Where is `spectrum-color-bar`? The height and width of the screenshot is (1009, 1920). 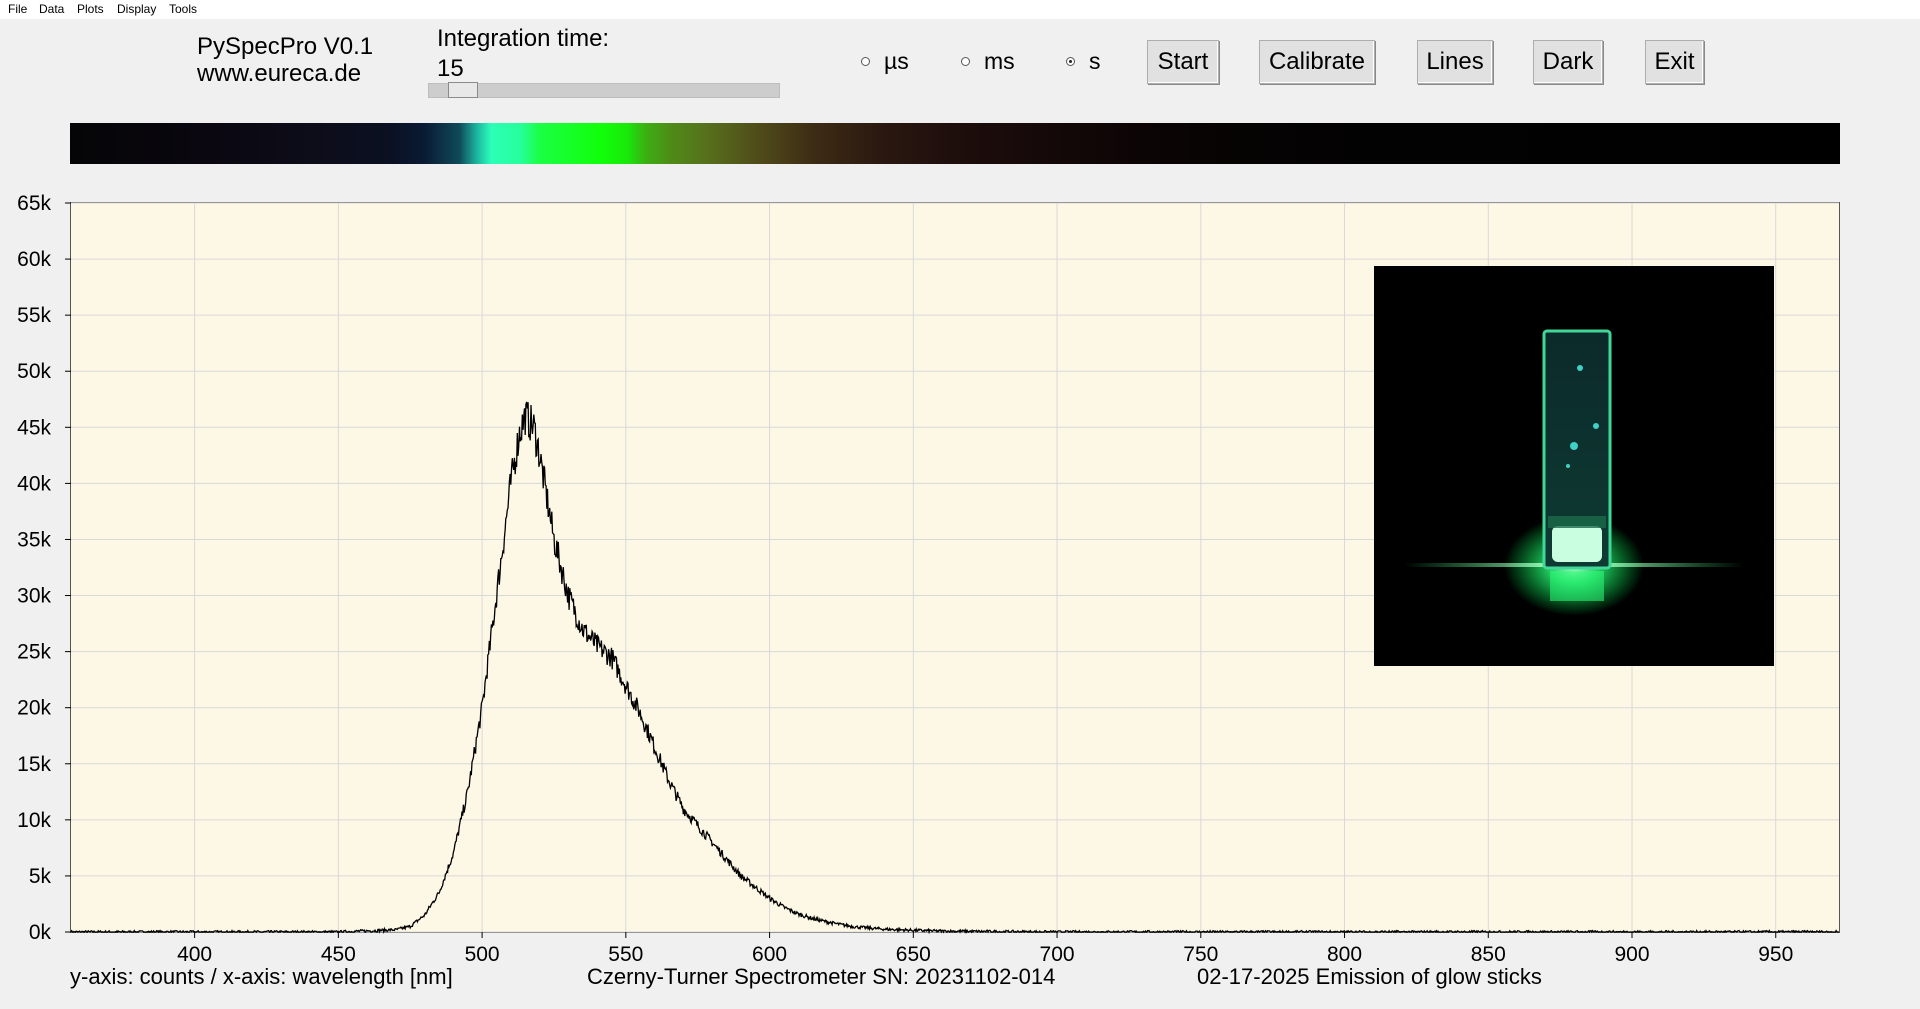
spectrum-color-bar is located at coordinates (955, 143).